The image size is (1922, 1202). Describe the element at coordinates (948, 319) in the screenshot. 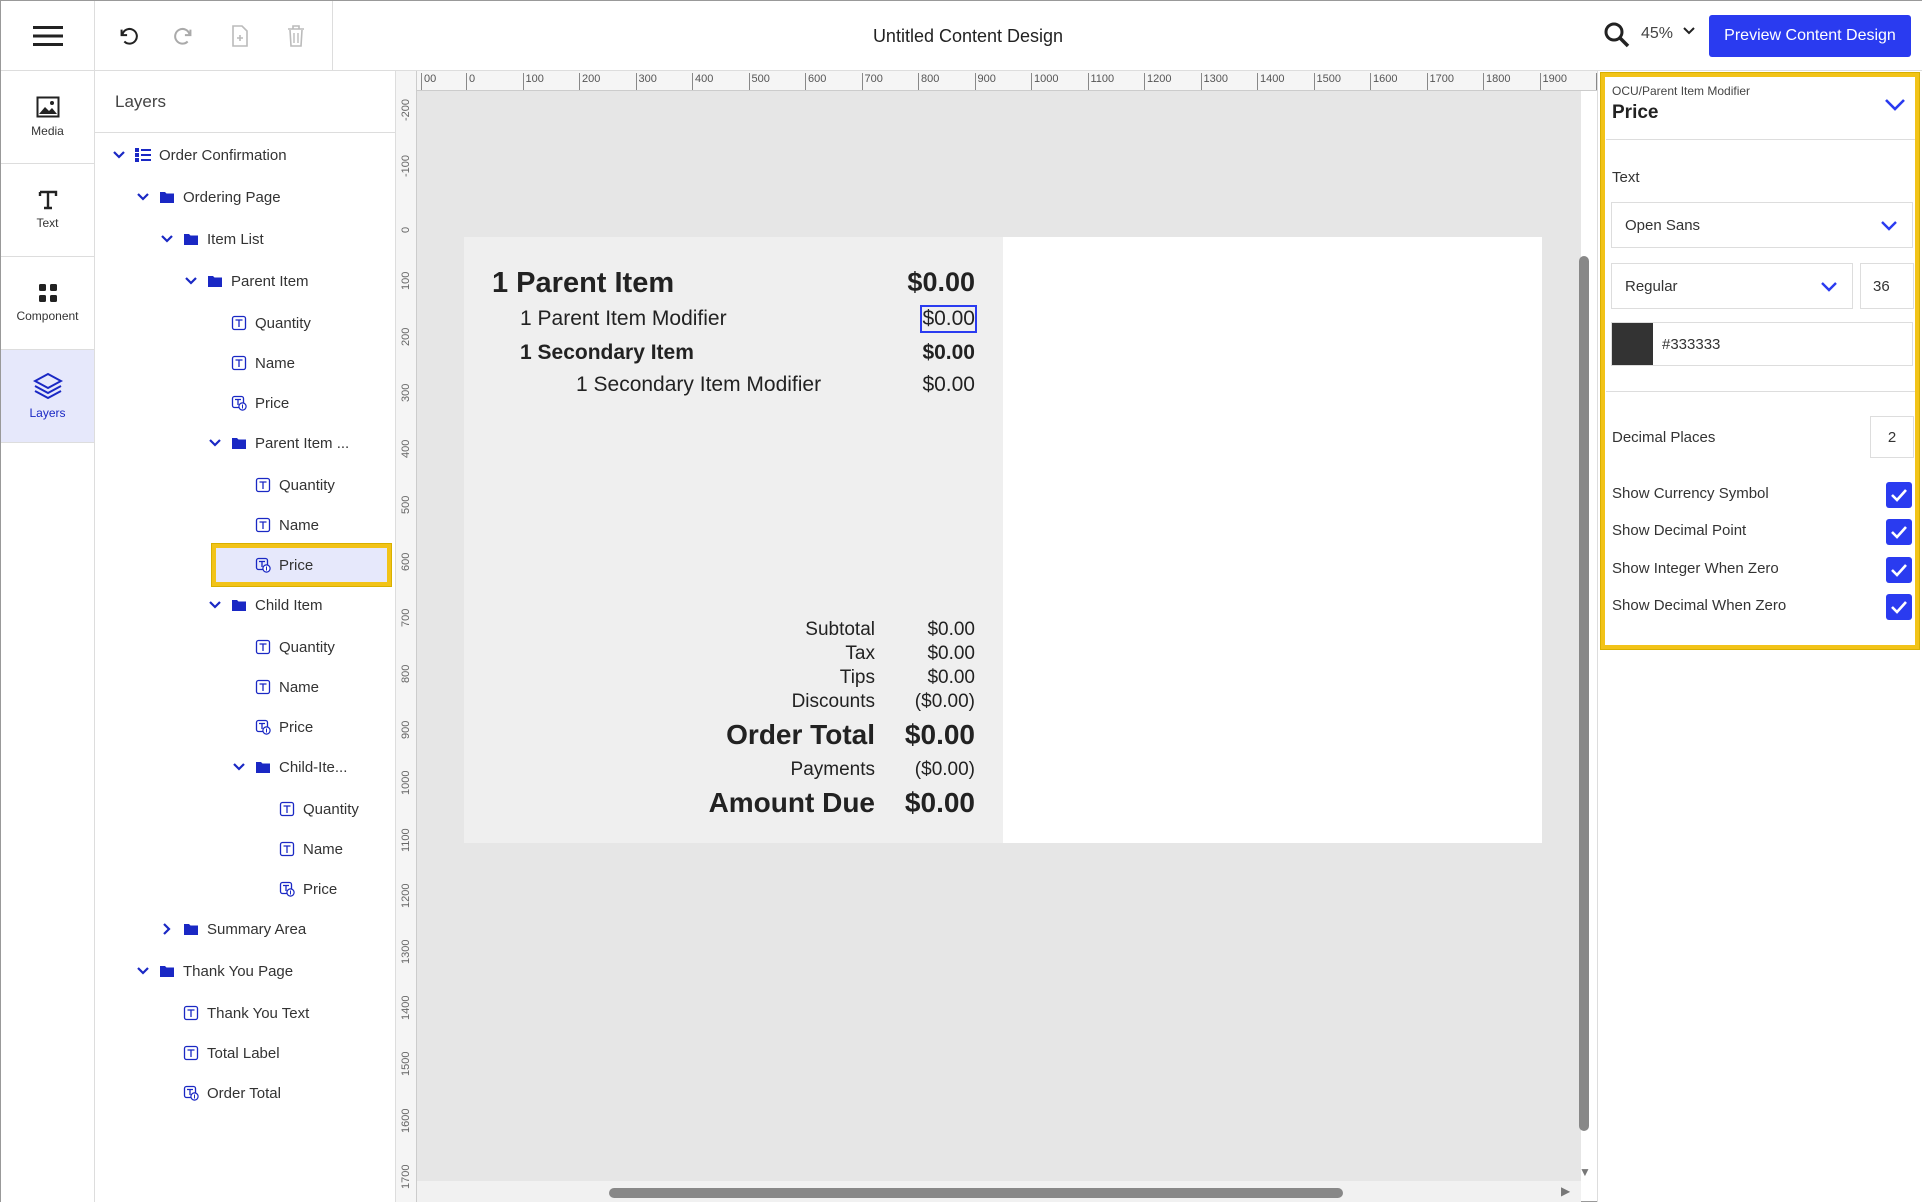

I see `design-parent-modifier-price: $0.00` at that location.